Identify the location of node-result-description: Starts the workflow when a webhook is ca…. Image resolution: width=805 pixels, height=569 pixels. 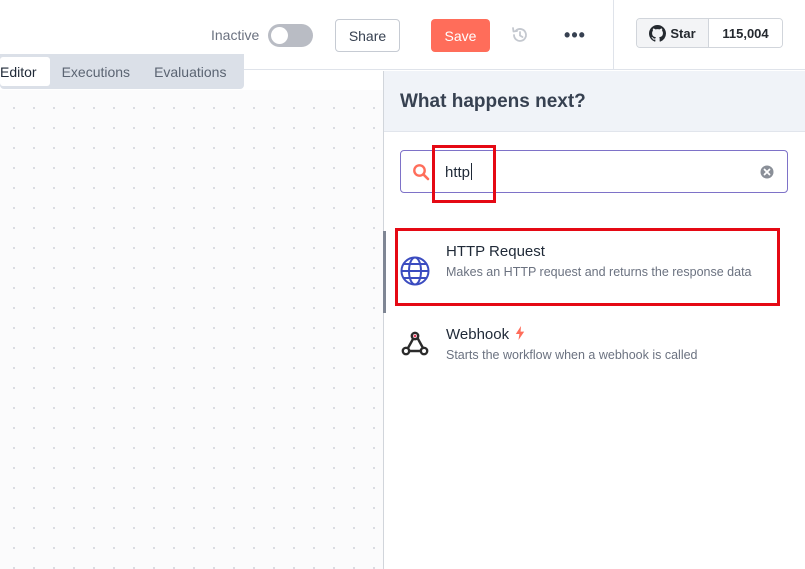
(572, 355).